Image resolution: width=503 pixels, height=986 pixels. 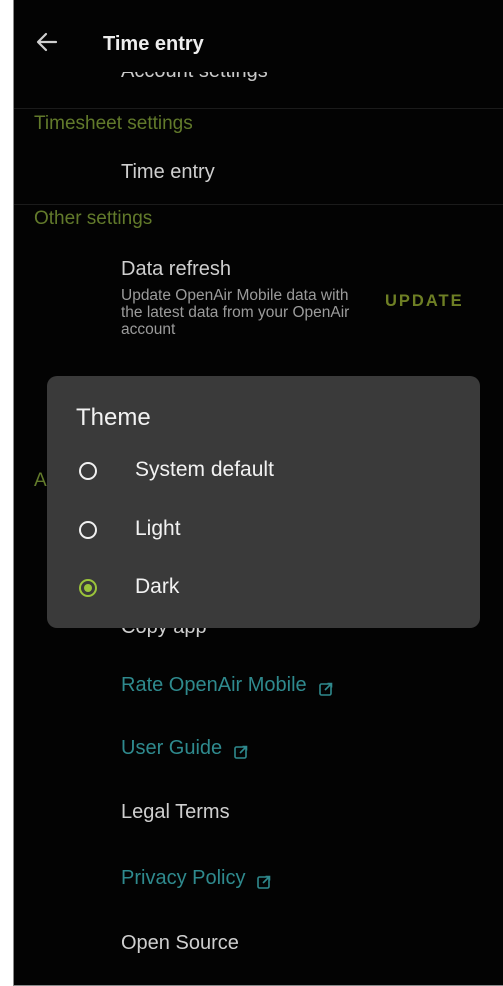 What do you see at coordinates (258, 37) in the screenshot?
I see `app-bar: Time entry` at bounding box center [258, 37].